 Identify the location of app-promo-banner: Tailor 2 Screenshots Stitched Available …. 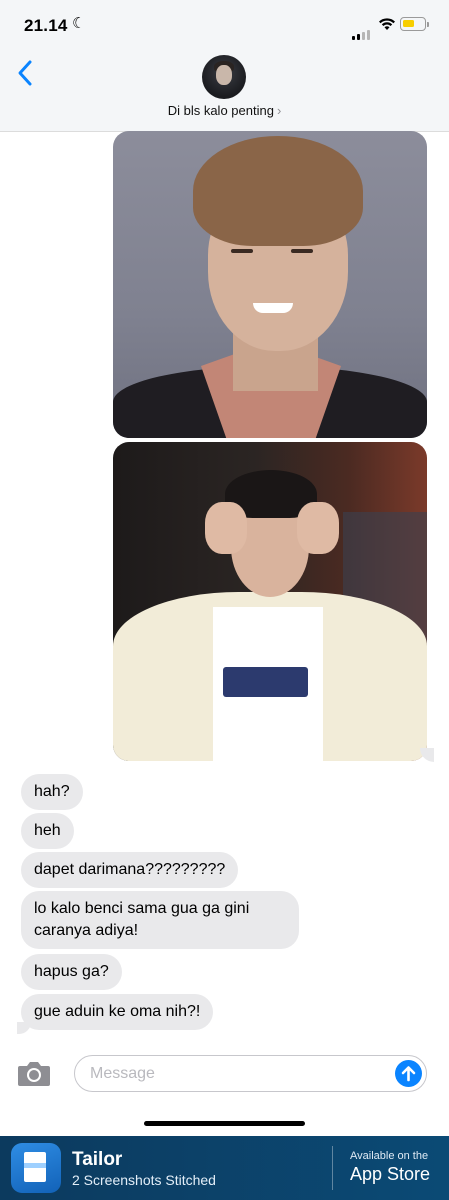
(224, 1168).